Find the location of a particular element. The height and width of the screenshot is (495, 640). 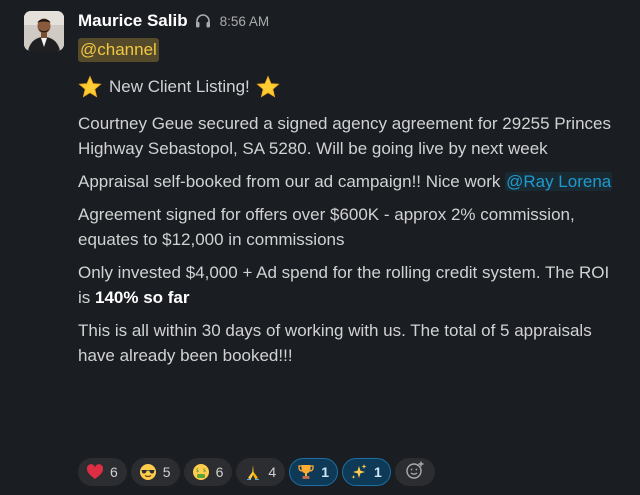

add-reaction-icon is located at coordinates (415, 472).